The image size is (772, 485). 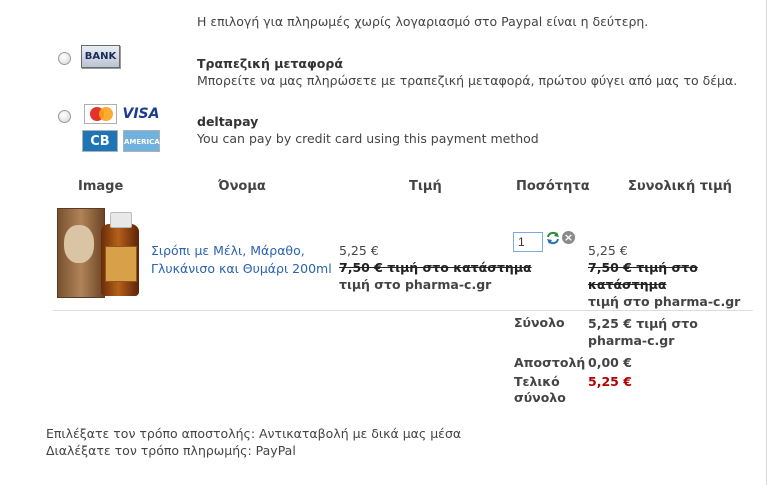 I want to click on bank-icon: BANK, so click(x=100, y=56).